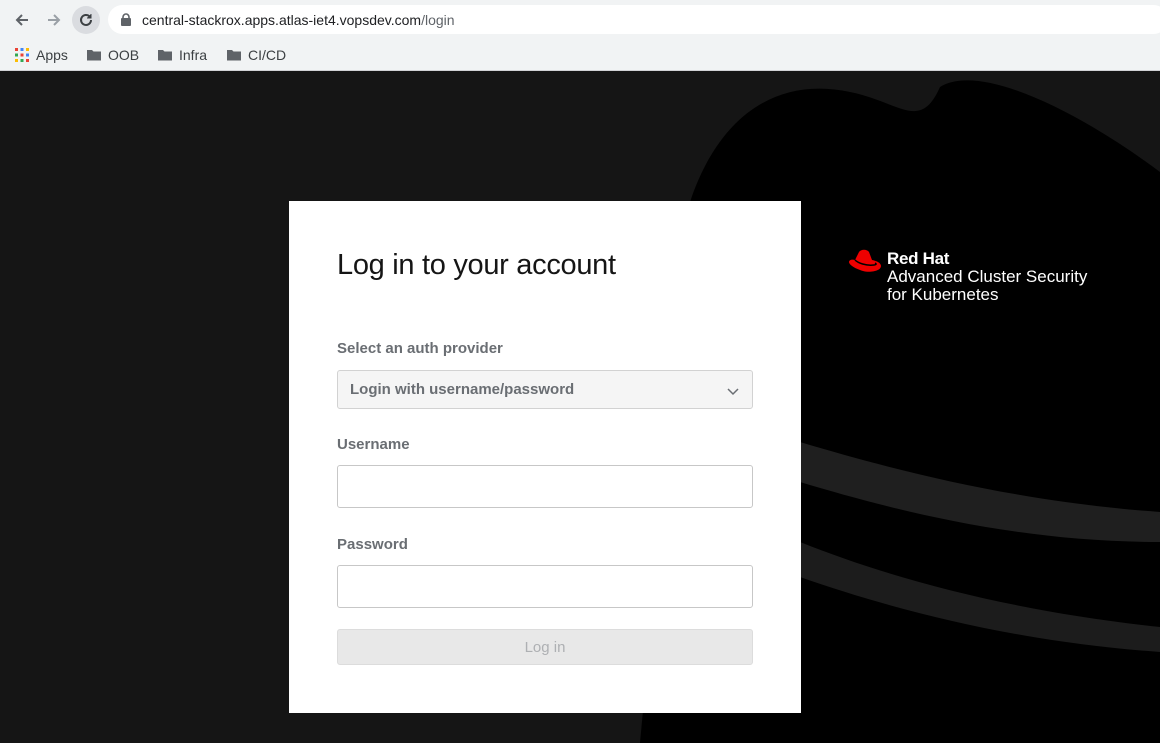 This screenshot has height=743, width=1160. Describe the element at coordinates (267, 55) in the screenshot. I see `bookmark-label: CI/CD` at that location.